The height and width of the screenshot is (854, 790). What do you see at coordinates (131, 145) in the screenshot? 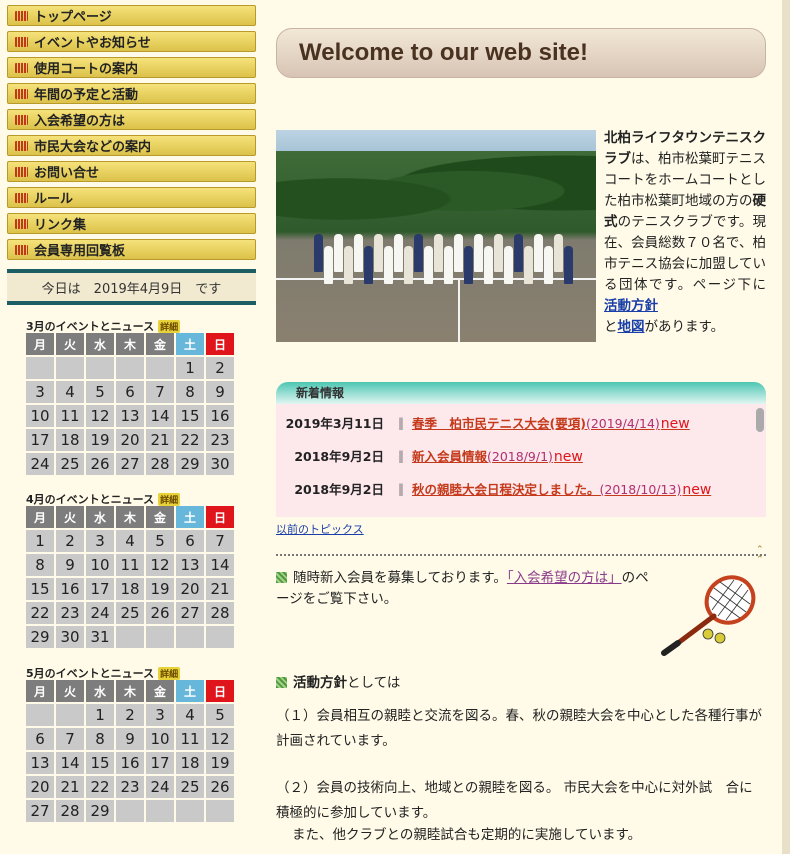
I see `nav-item: 市民大会などの案内` at bounding box center [131, 145].